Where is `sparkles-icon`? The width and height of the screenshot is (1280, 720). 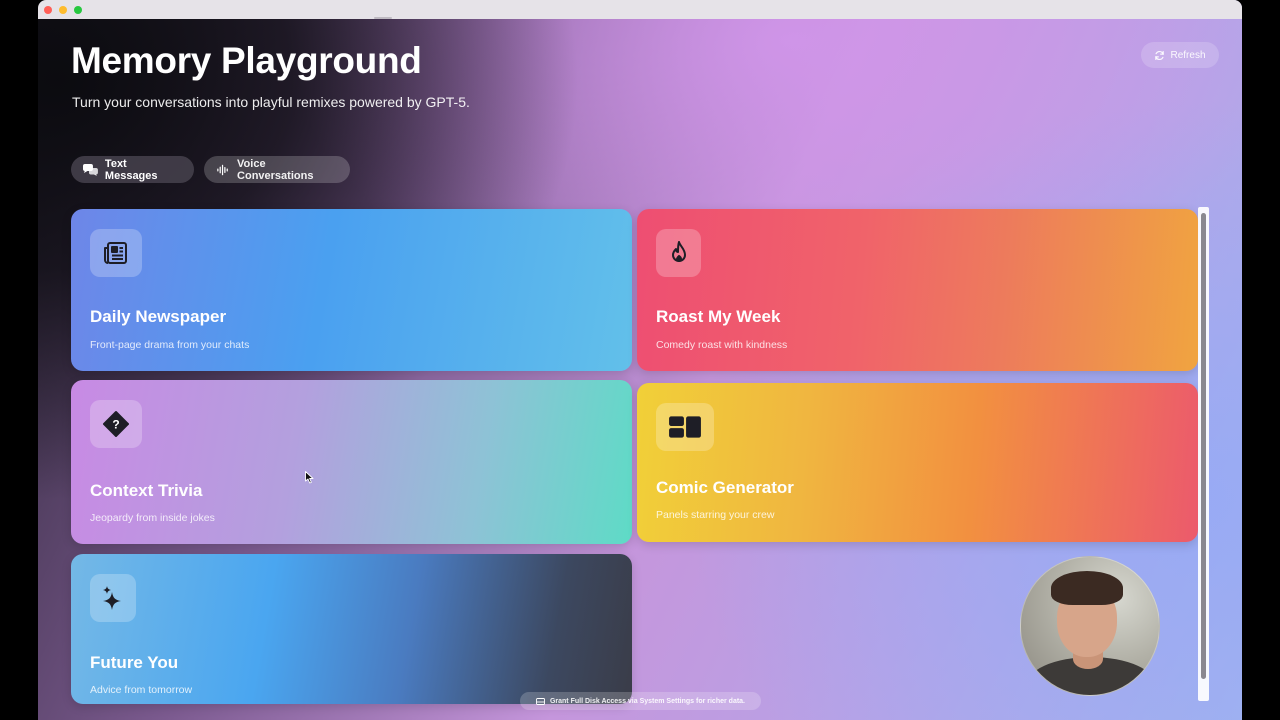 sparkles-icon is located at coordinates (112, 598).